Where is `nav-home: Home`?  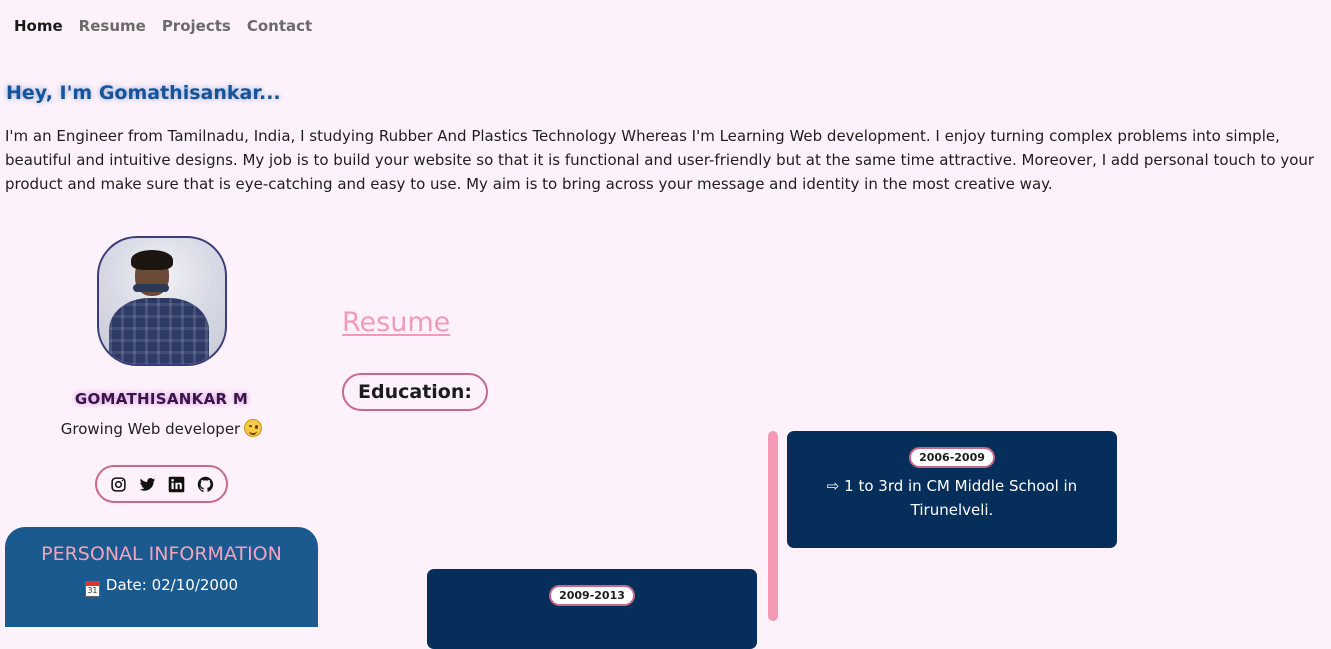 nav-home: Home is located at coordinates (38, 26).